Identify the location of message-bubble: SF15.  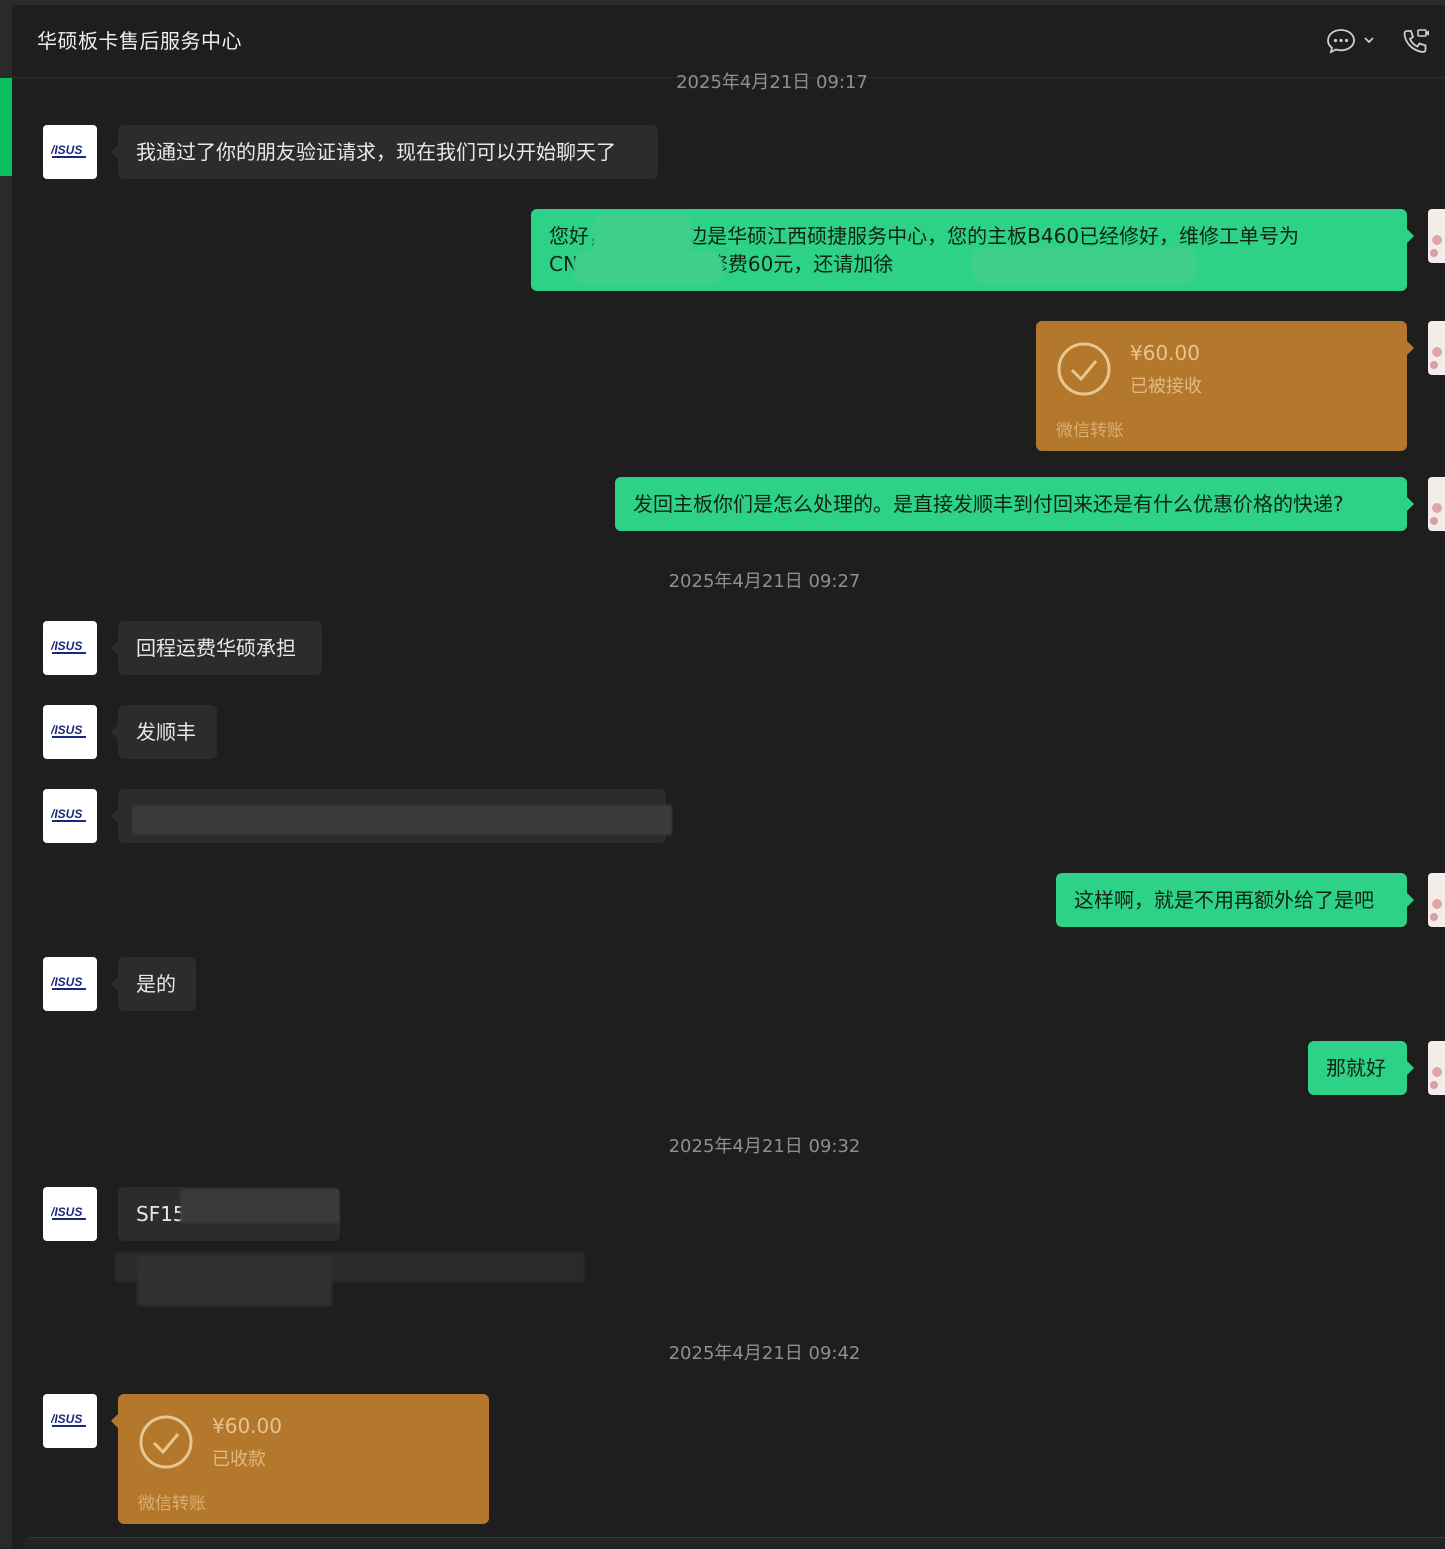
(229, 1214).